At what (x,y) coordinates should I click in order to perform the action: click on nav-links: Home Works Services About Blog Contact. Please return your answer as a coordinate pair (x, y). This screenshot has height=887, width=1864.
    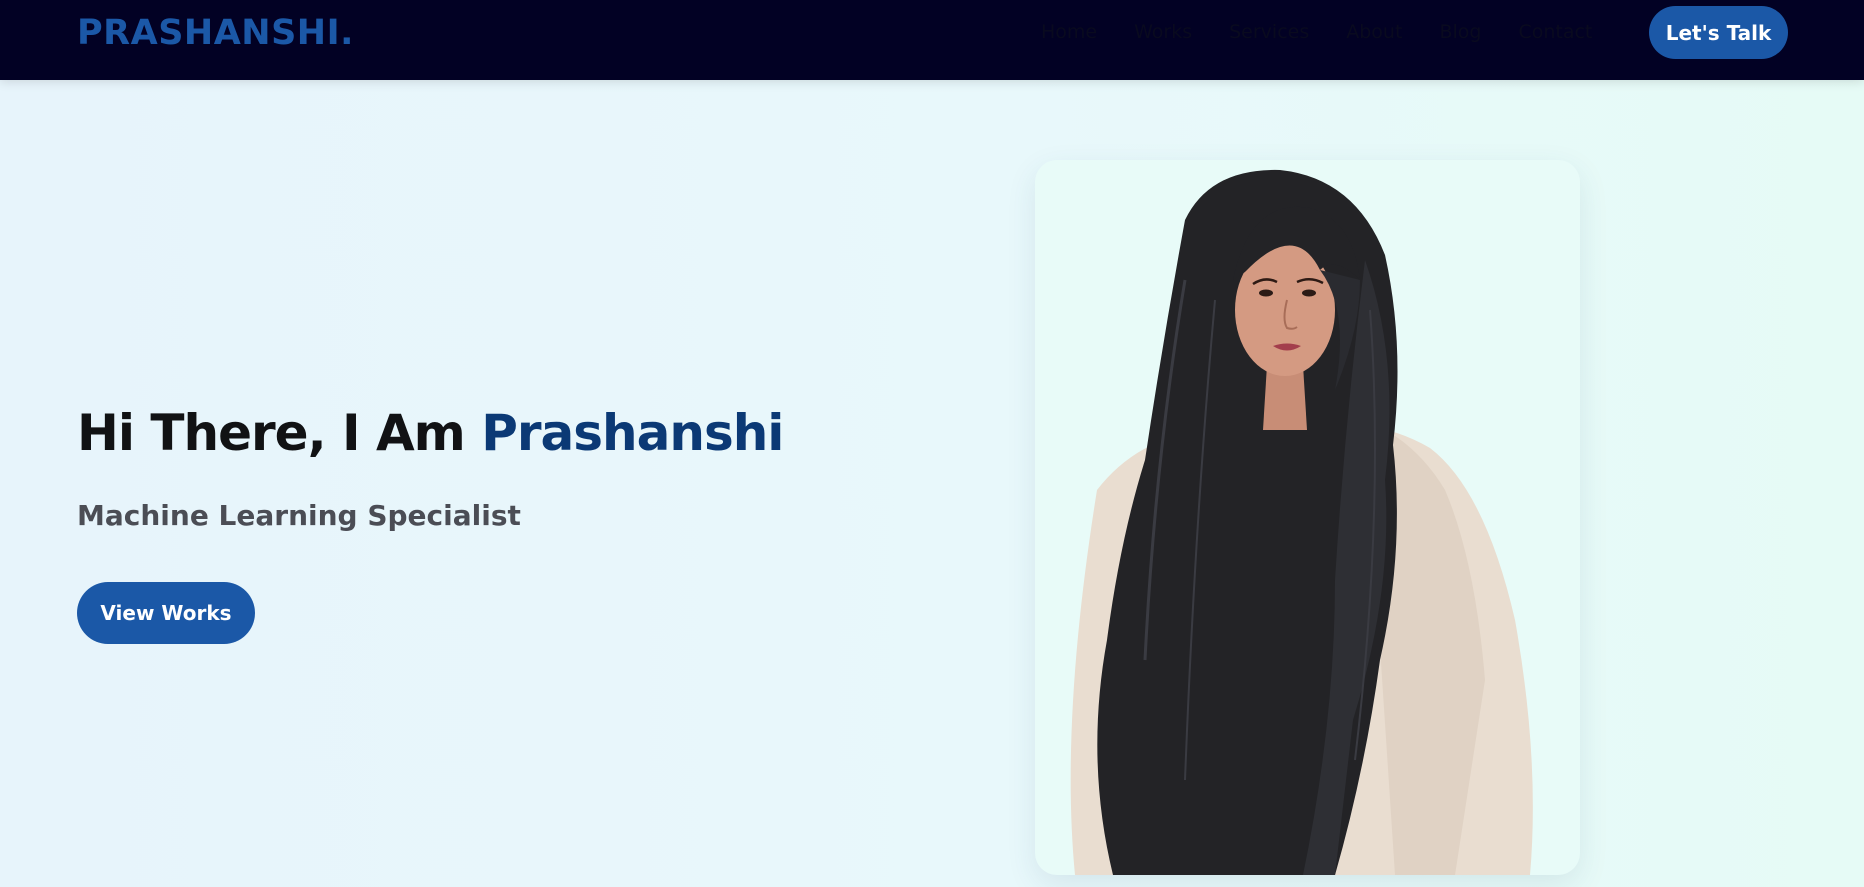
    Looking at the image, I should click on (1335, 32).